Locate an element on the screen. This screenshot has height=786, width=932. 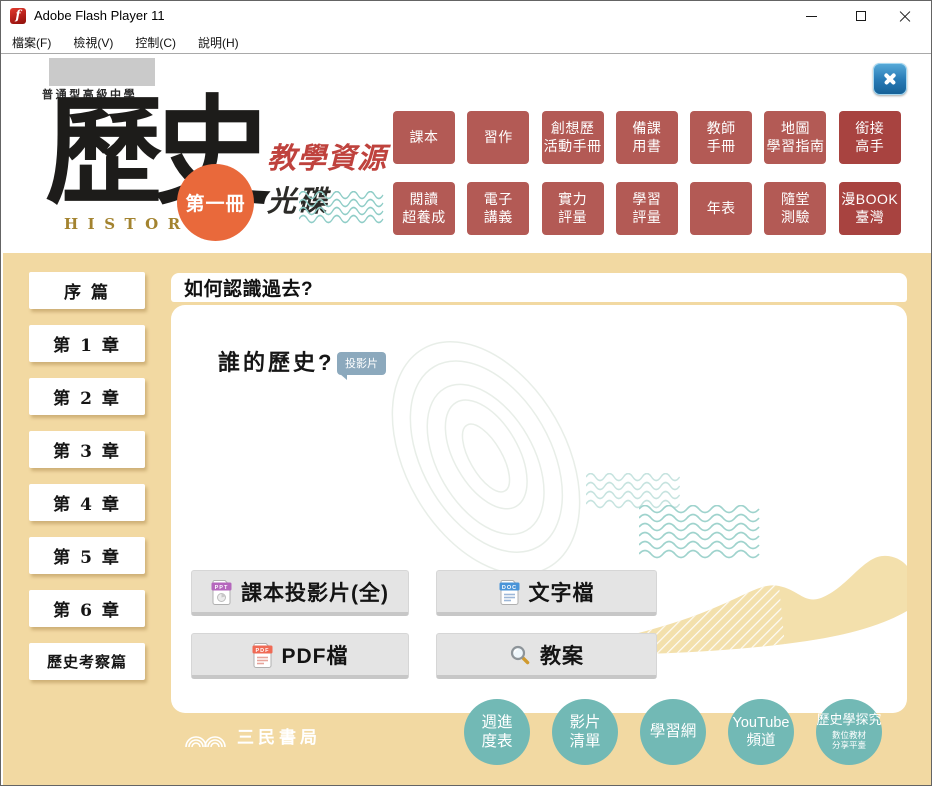
menu-control: 控制(C) is located at coordinates (155, 42).